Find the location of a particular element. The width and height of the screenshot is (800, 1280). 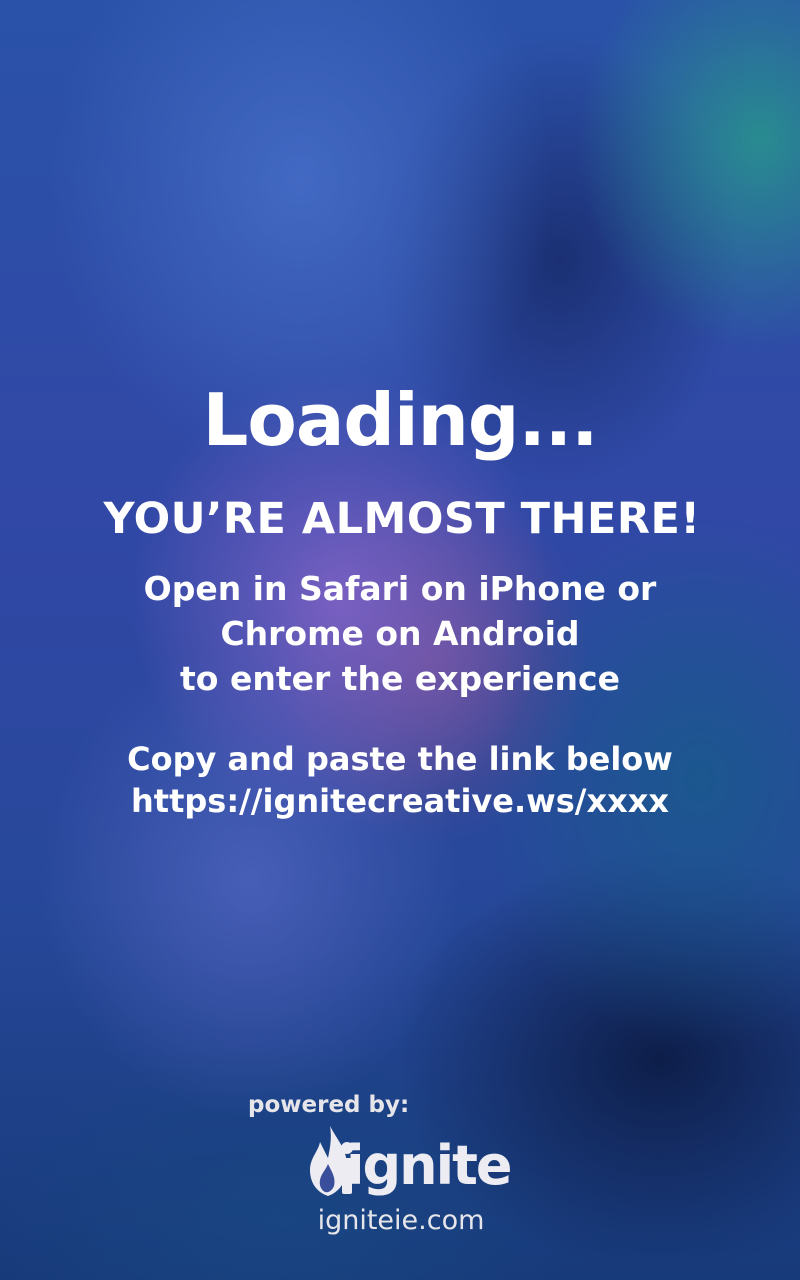

ignite-logo: ignite is located at coordinates (409, 1162).